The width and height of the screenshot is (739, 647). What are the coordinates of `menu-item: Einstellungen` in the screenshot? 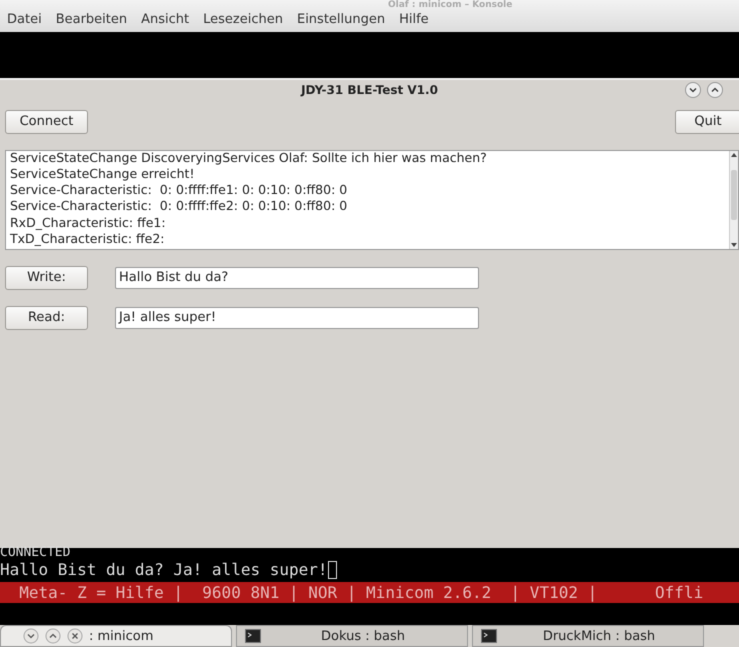 It's located at (341, 19).